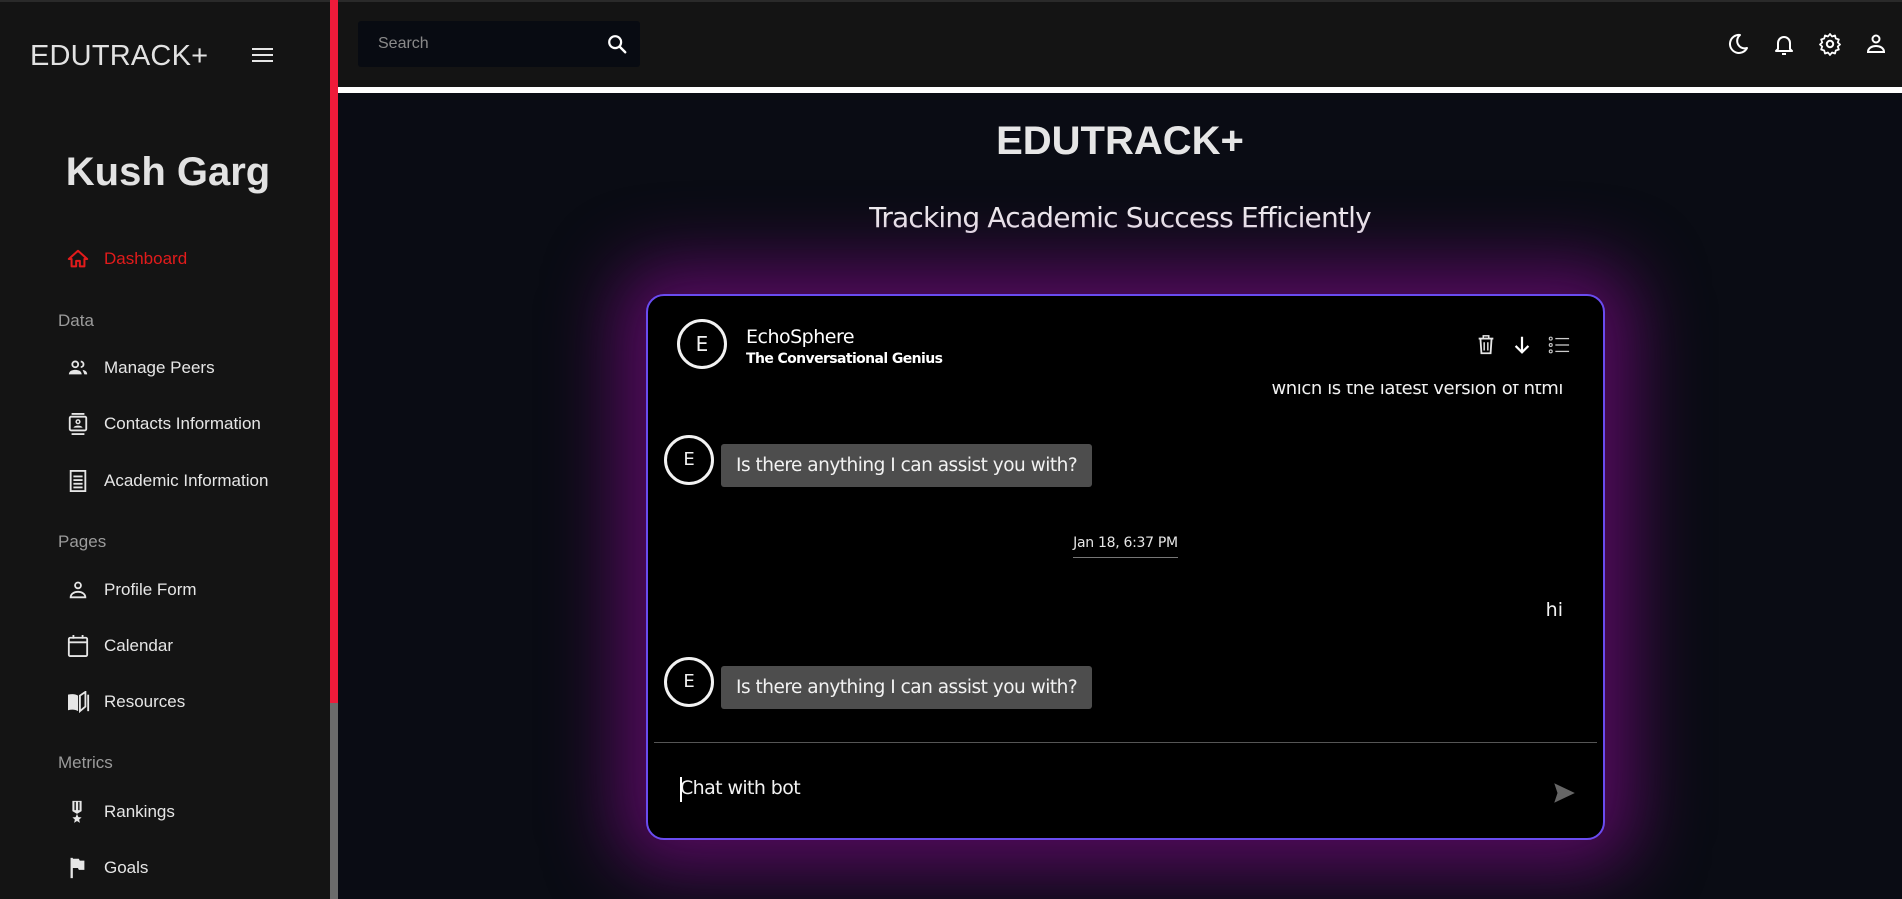  Describe the element at coordinates (617, 46) in the screenshot. I see `search-icon` at that location.